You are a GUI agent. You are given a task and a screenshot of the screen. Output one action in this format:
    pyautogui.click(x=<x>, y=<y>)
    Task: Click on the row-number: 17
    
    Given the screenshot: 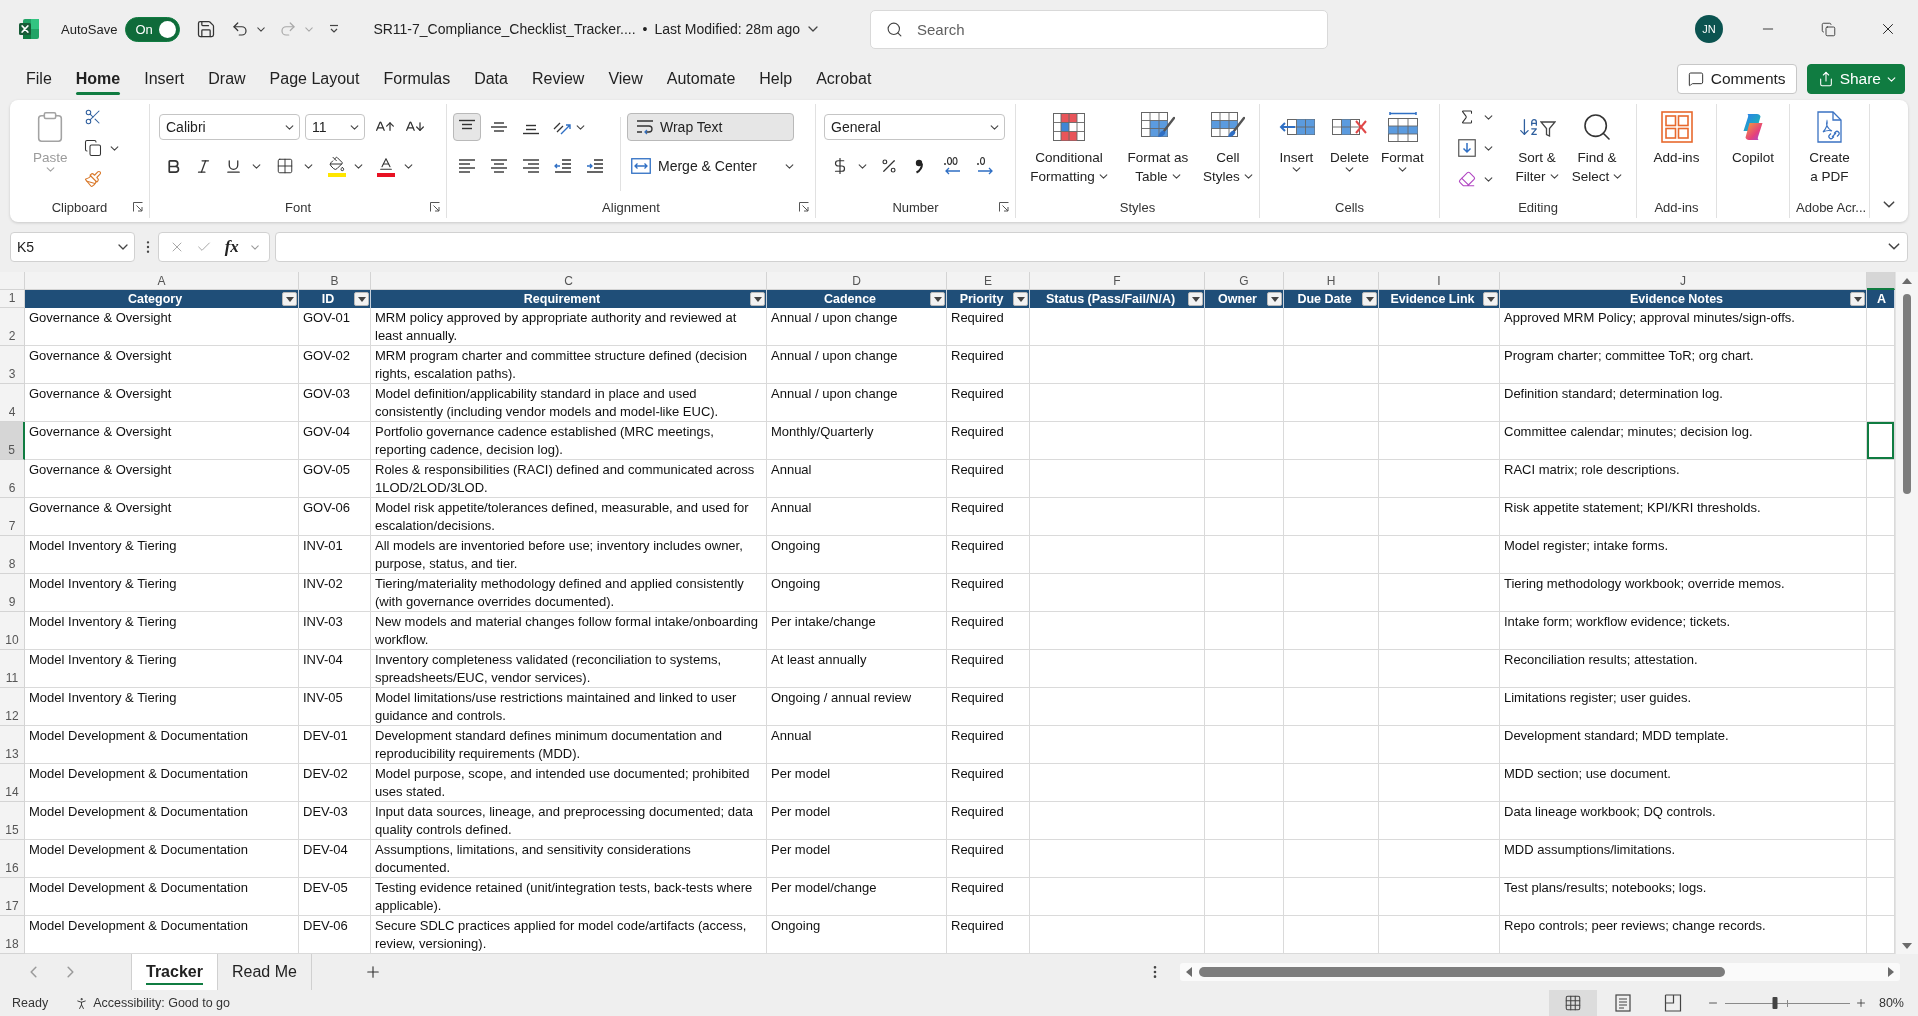 What is the action you would take?
    pyautogui.click(x=12, y=897)
    